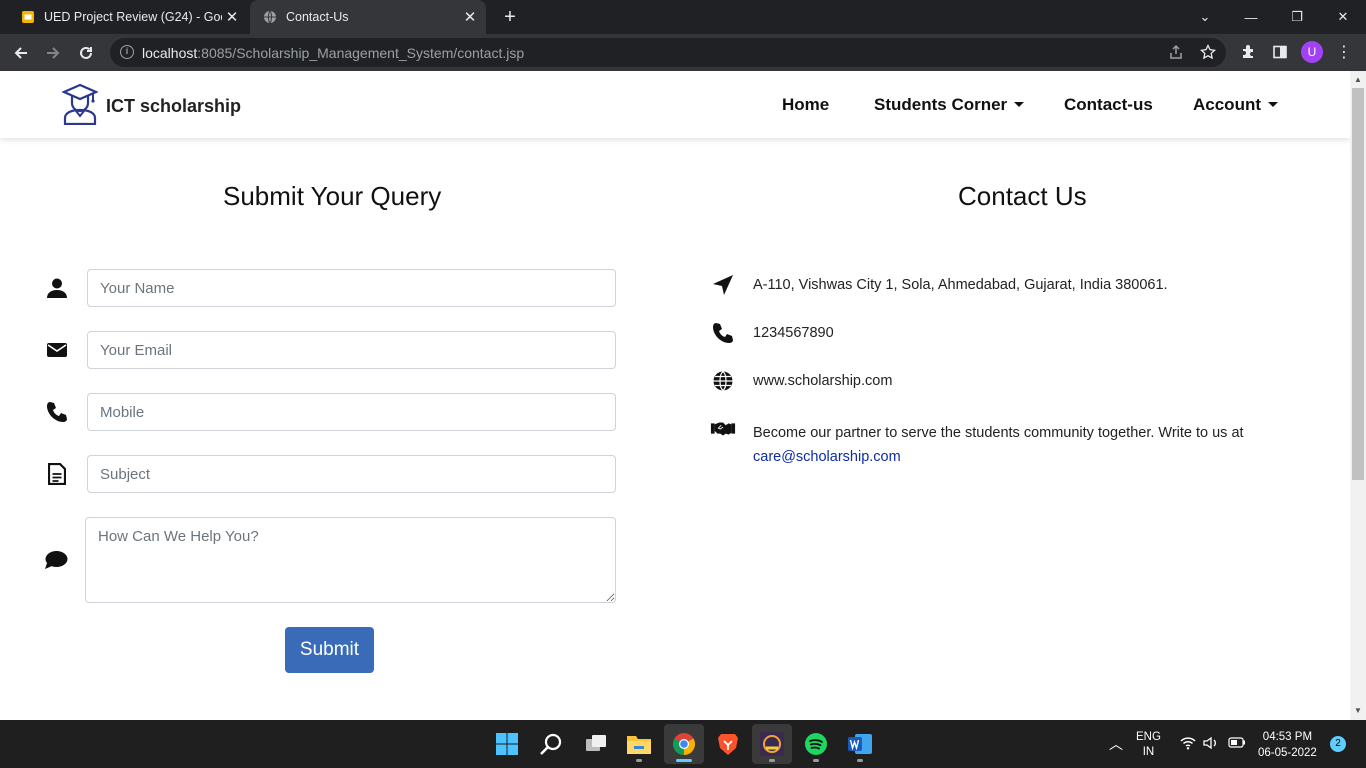 The height and width of the screenshot is (768, 1366). I want to click on contact-phone: 1234567890, so click(793, 333).